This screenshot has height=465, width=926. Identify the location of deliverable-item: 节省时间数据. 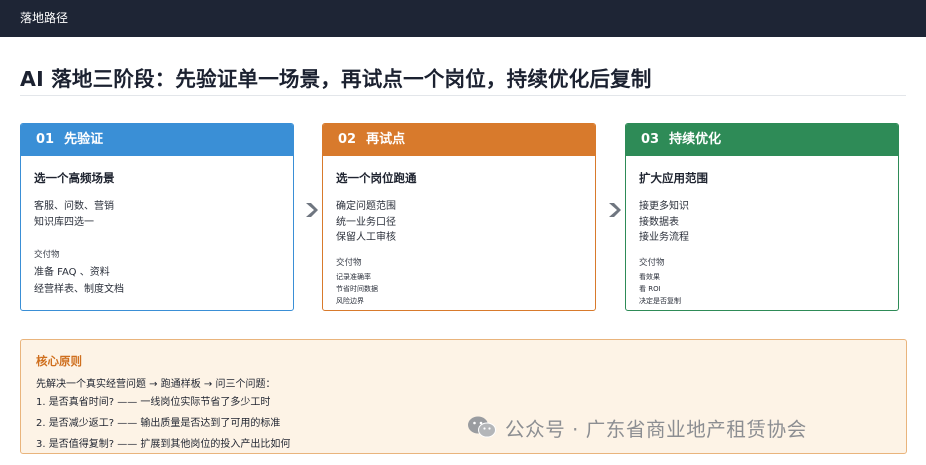
(357, 288).